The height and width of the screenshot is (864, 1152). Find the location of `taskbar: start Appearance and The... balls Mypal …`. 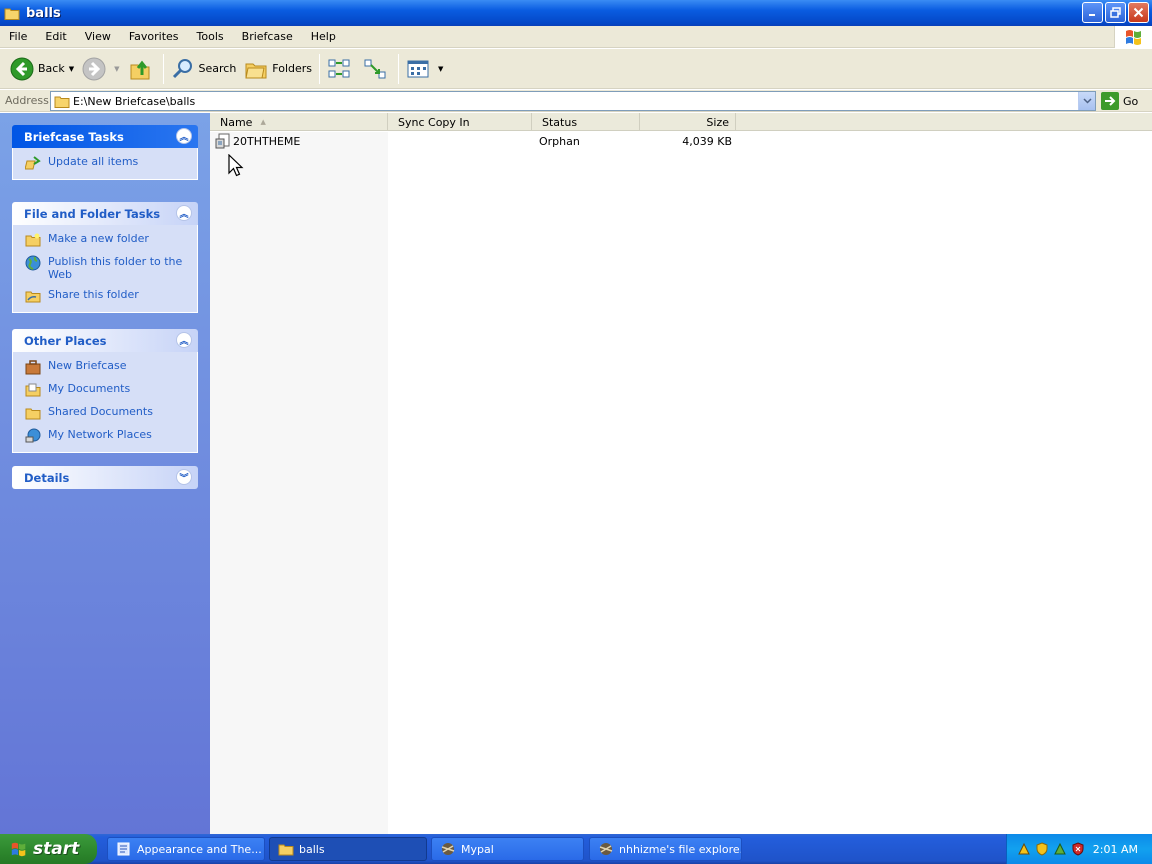

taskbar: start Appearance and The... balls Mypal … is located at coordinates (576, 849).